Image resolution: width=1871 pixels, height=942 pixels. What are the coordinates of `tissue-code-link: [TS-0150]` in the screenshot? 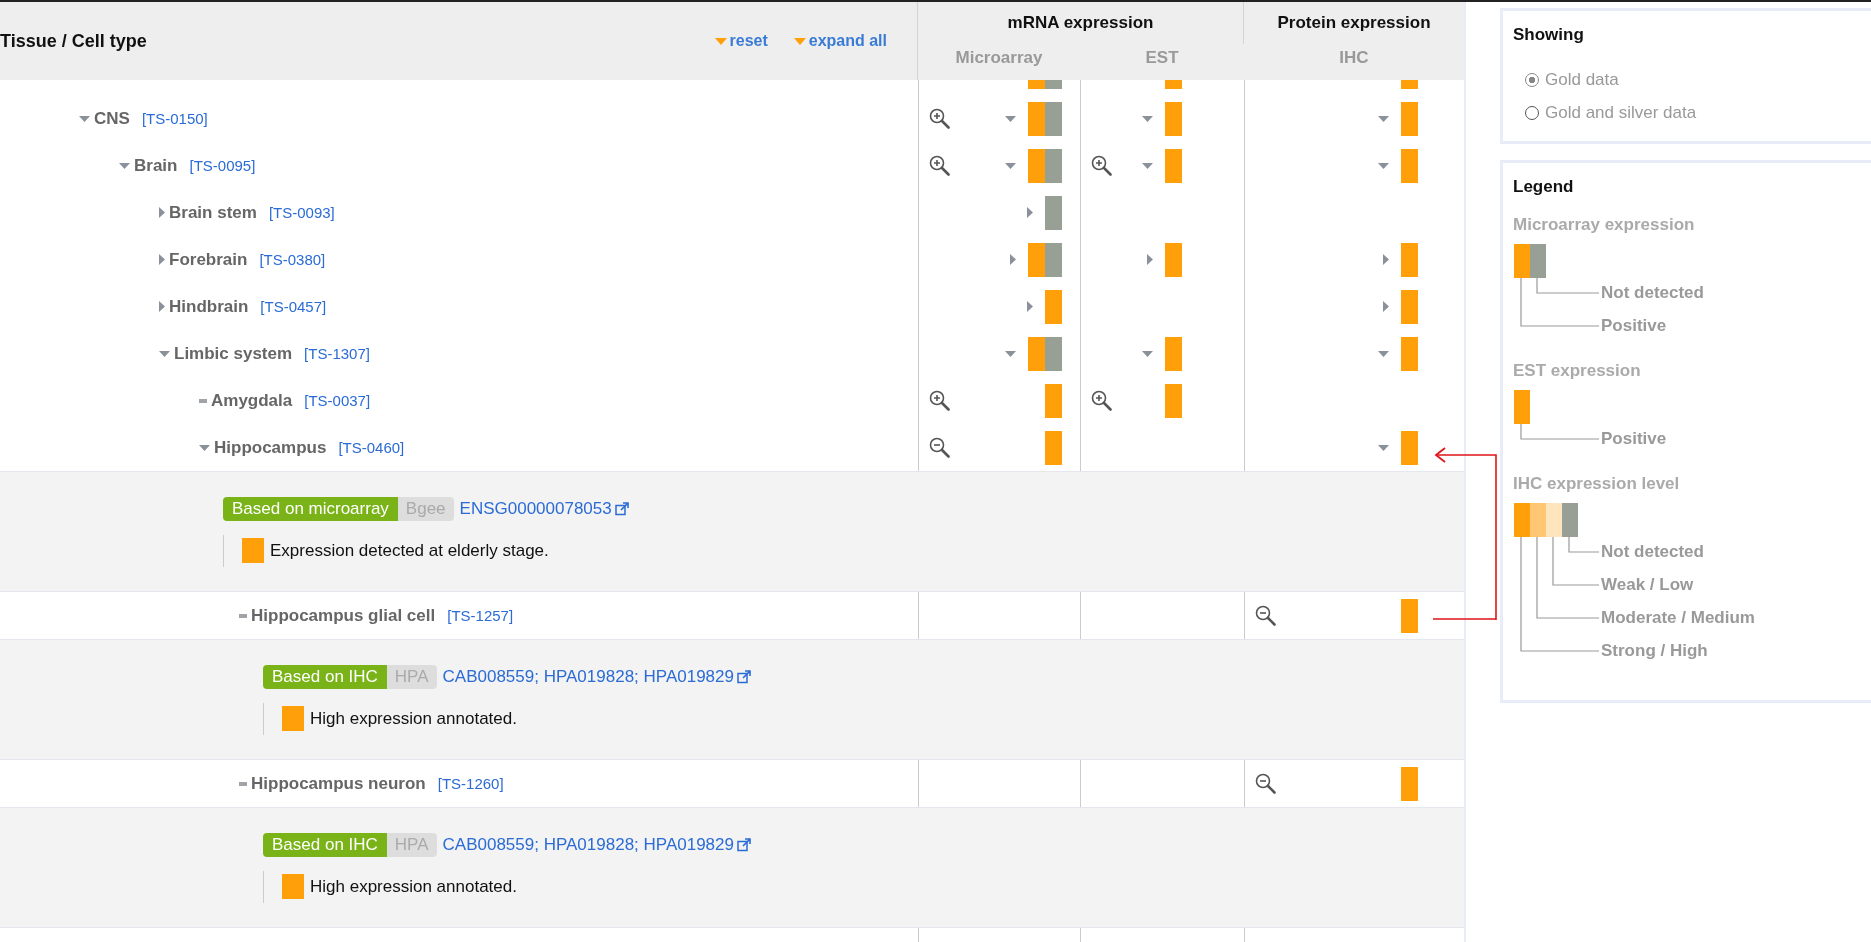 It's located at (174, 118).